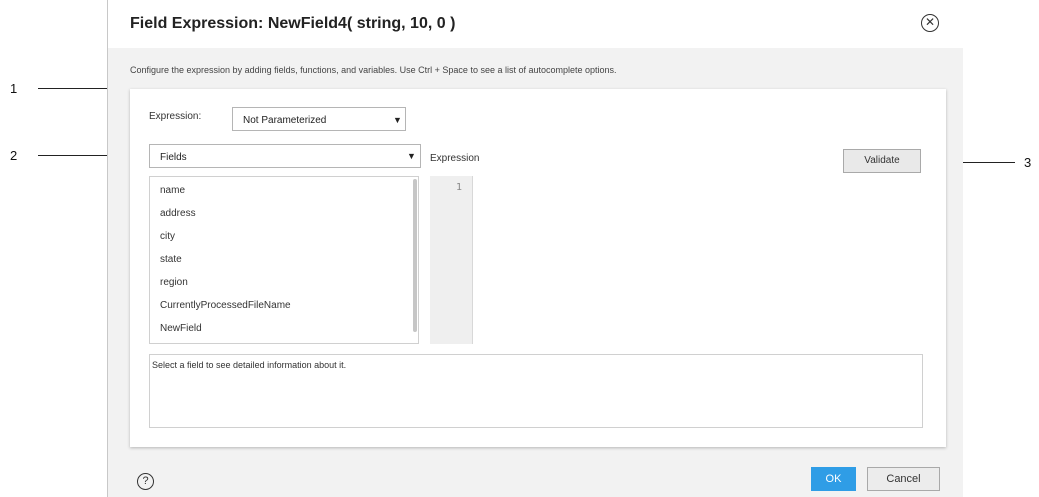 The width and height of the screenshot is (1039, 497). What do you see at coordinates (1028, 162) in the screenshot?
I see `callout-3: 3` at bounding box center [1028, 162].